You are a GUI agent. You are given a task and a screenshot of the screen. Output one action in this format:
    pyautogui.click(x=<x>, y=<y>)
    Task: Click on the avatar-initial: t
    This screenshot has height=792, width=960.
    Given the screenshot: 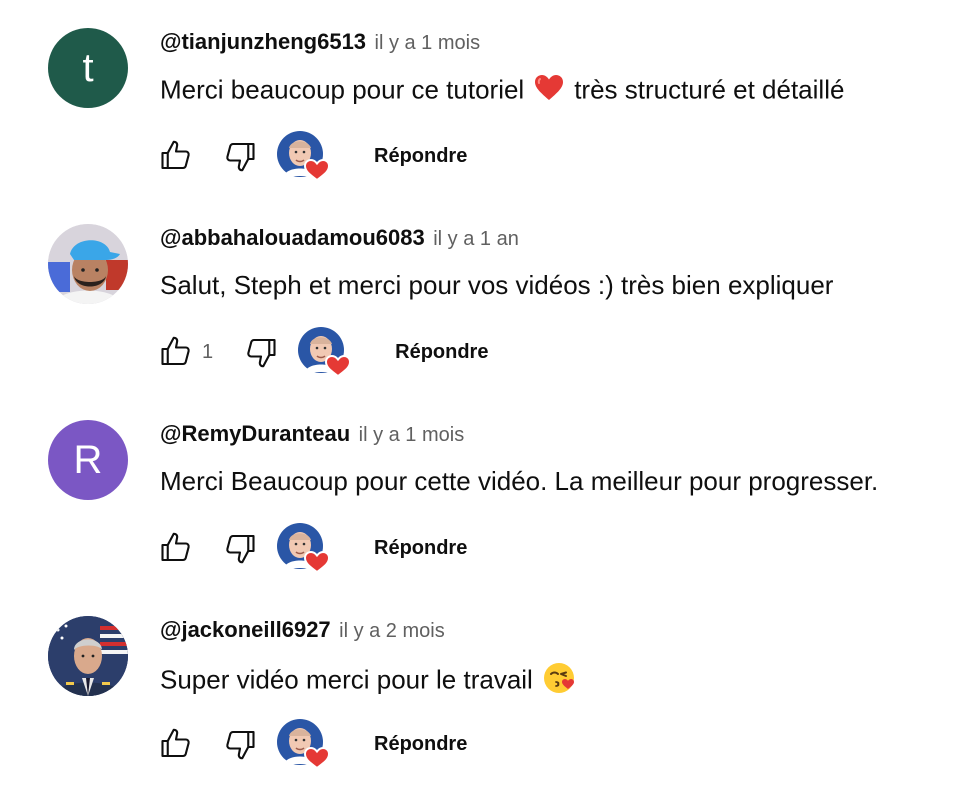 What is the action you would take?
    pyautogui.click(x=88, y=68)
    